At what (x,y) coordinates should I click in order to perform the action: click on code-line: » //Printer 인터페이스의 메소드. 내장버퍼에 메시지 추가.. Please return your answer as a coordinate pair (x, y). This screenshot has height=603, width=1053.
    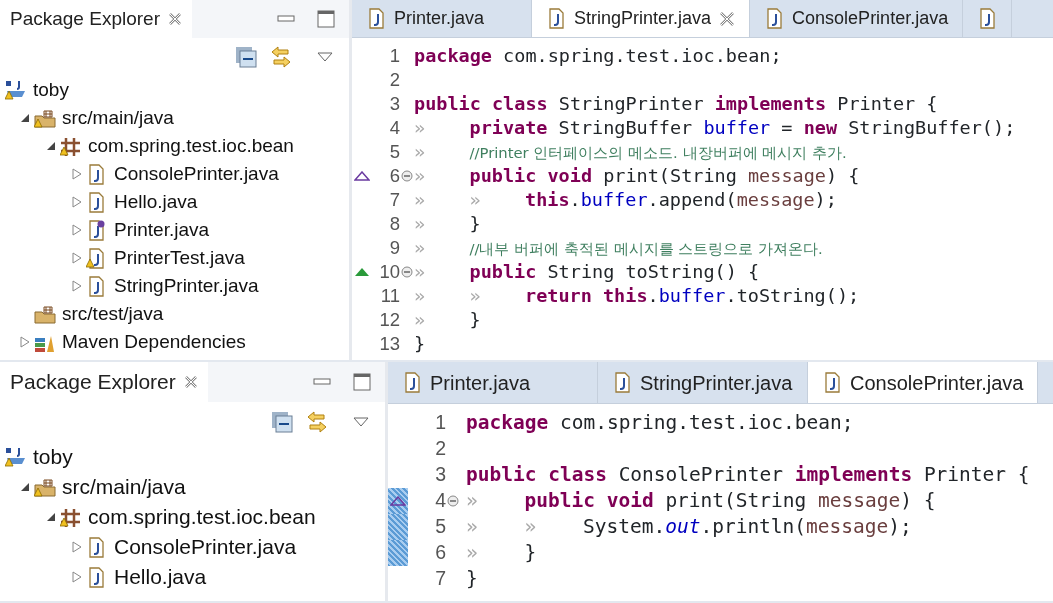
    Looking at the image, I should click on (630, 152).